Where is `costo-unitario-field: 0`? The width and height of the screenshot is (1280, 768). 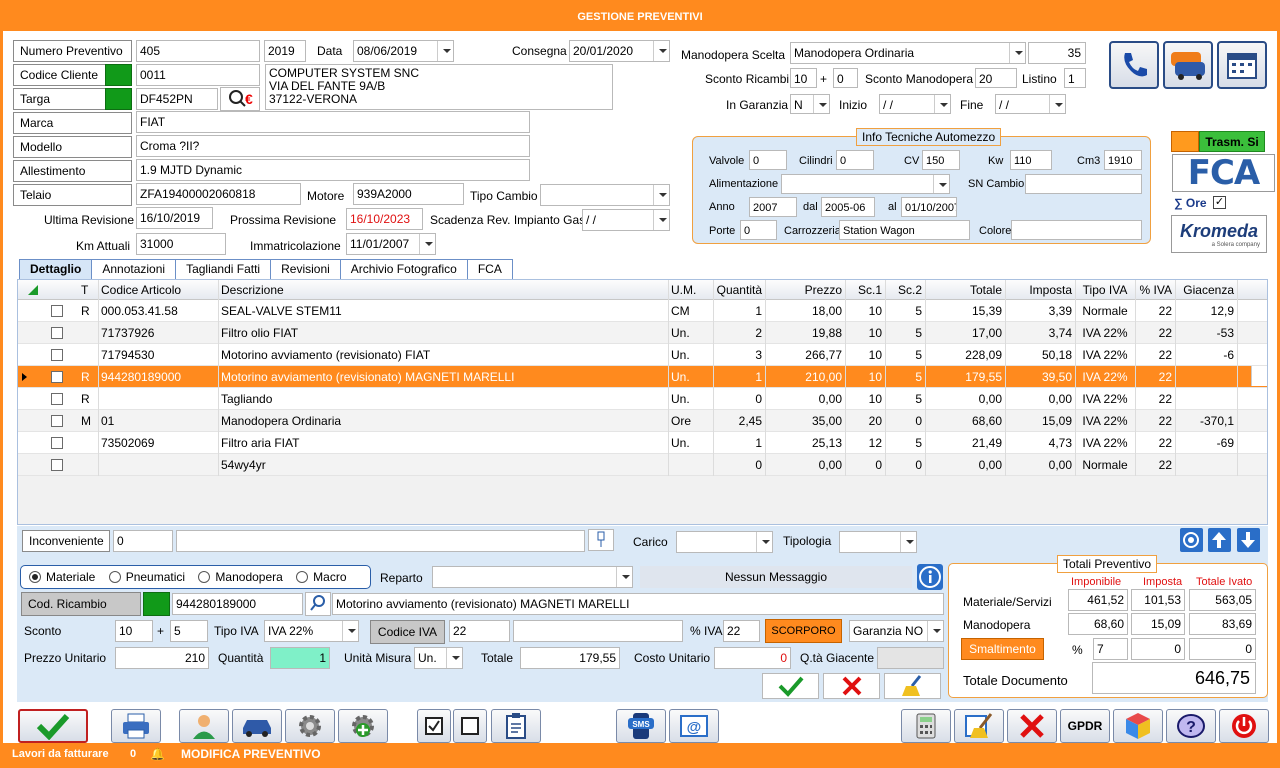 costo-unitario-field: 0 is located at coordinates (752, 658).